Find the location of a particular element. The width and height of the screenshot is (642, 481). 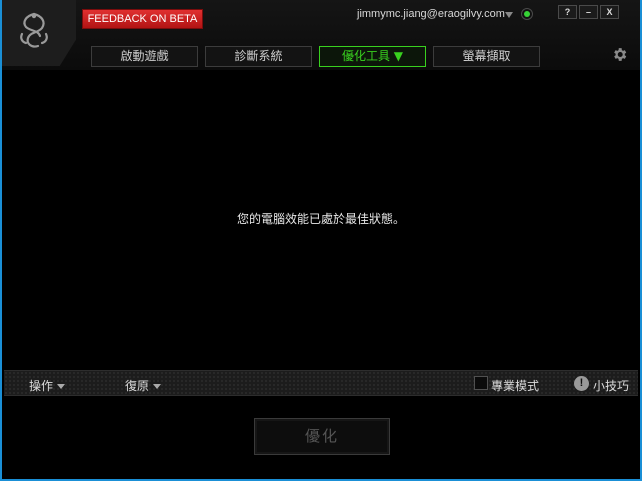

operations-menu: 操作 is located at coordinates (47, 385).